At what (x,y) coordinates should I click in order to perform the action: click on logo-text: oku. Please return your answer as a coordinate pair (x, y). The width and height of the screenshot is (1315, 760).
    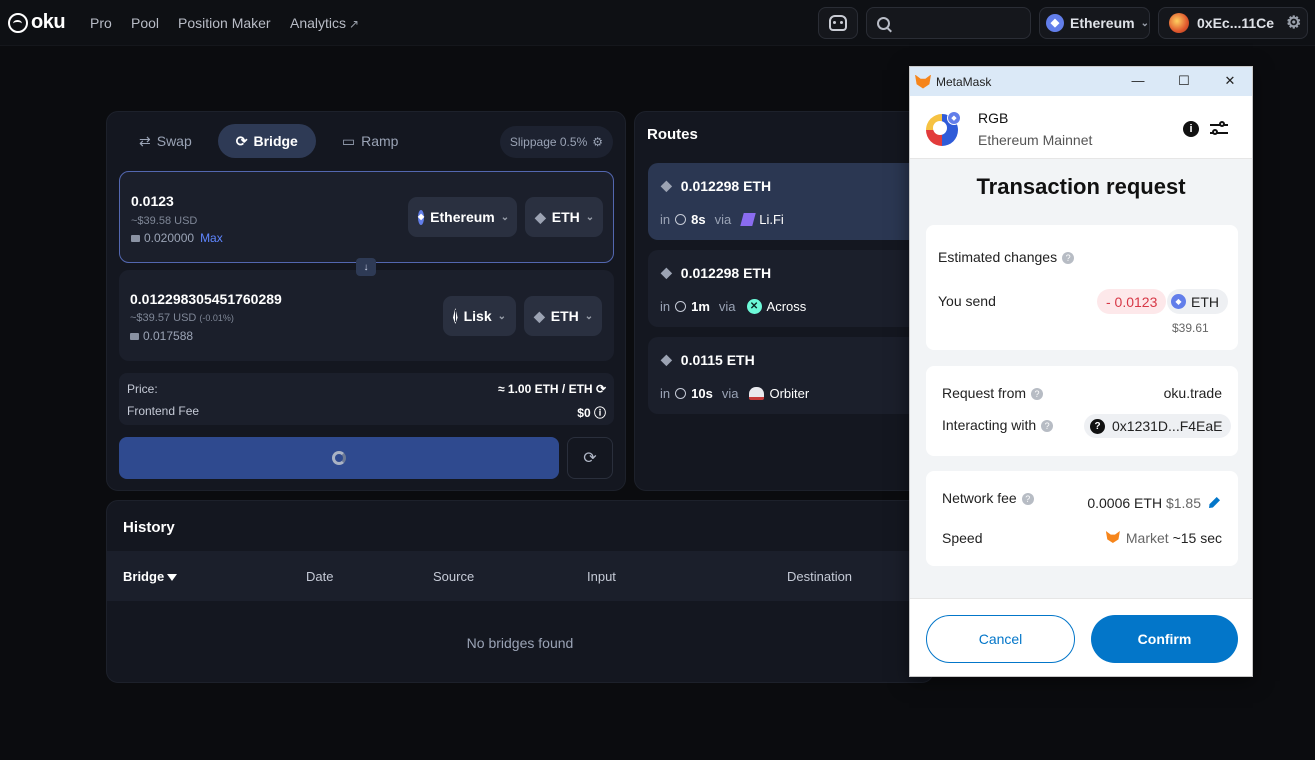
    Looking at the image, I should click on (48, 22).